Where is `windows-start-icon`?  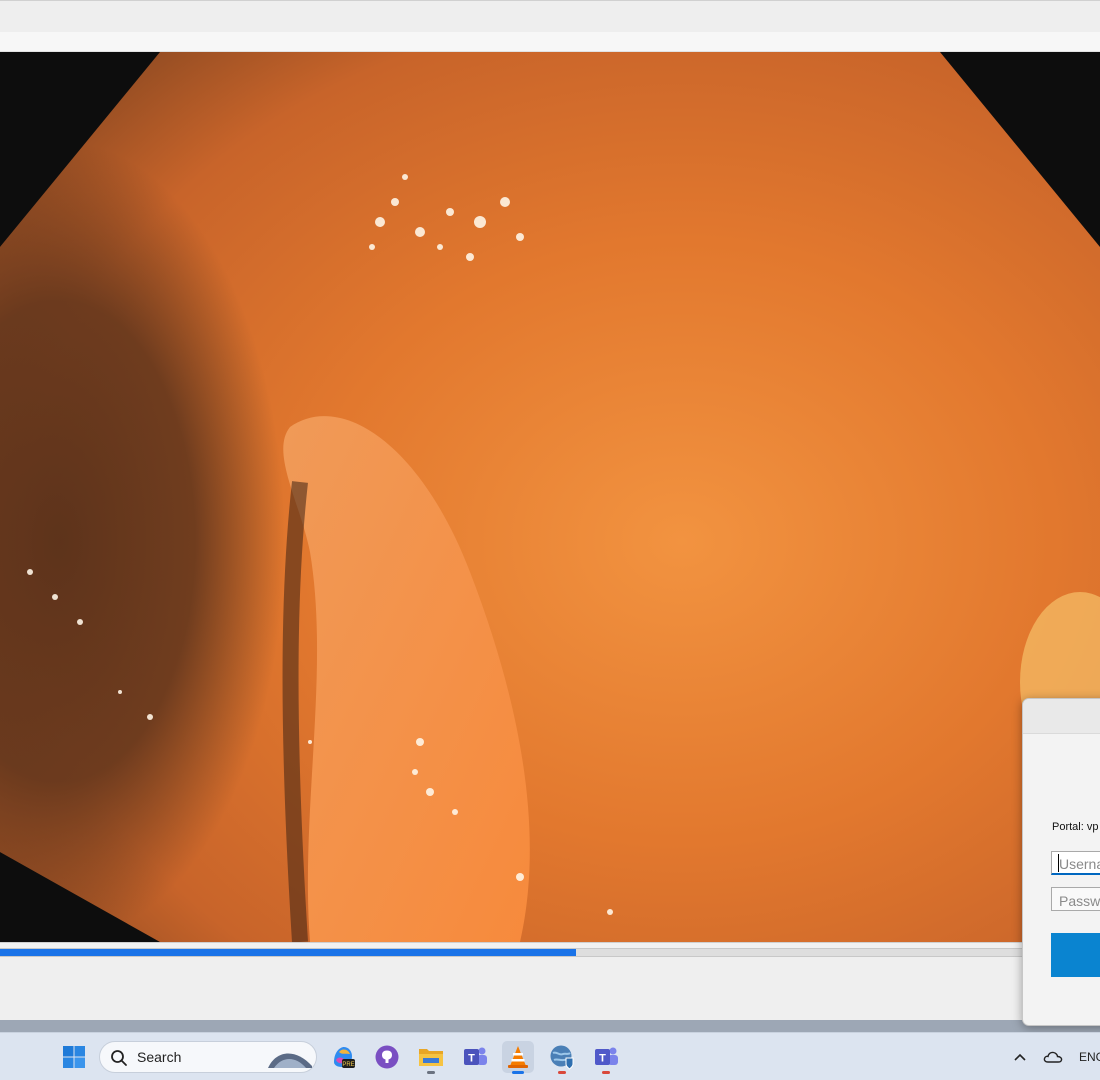
windows-start-icon is located at coordinates (74, 1057).